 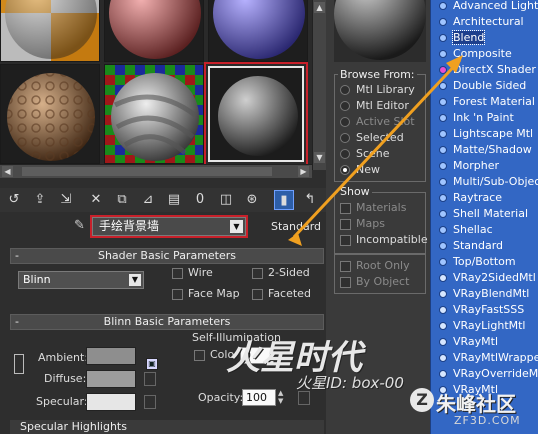 What do you see at coordinates (484, 70) in the screenshot?
I see `material-list-item: DirectX Shader` at bounding box center [484, 70].